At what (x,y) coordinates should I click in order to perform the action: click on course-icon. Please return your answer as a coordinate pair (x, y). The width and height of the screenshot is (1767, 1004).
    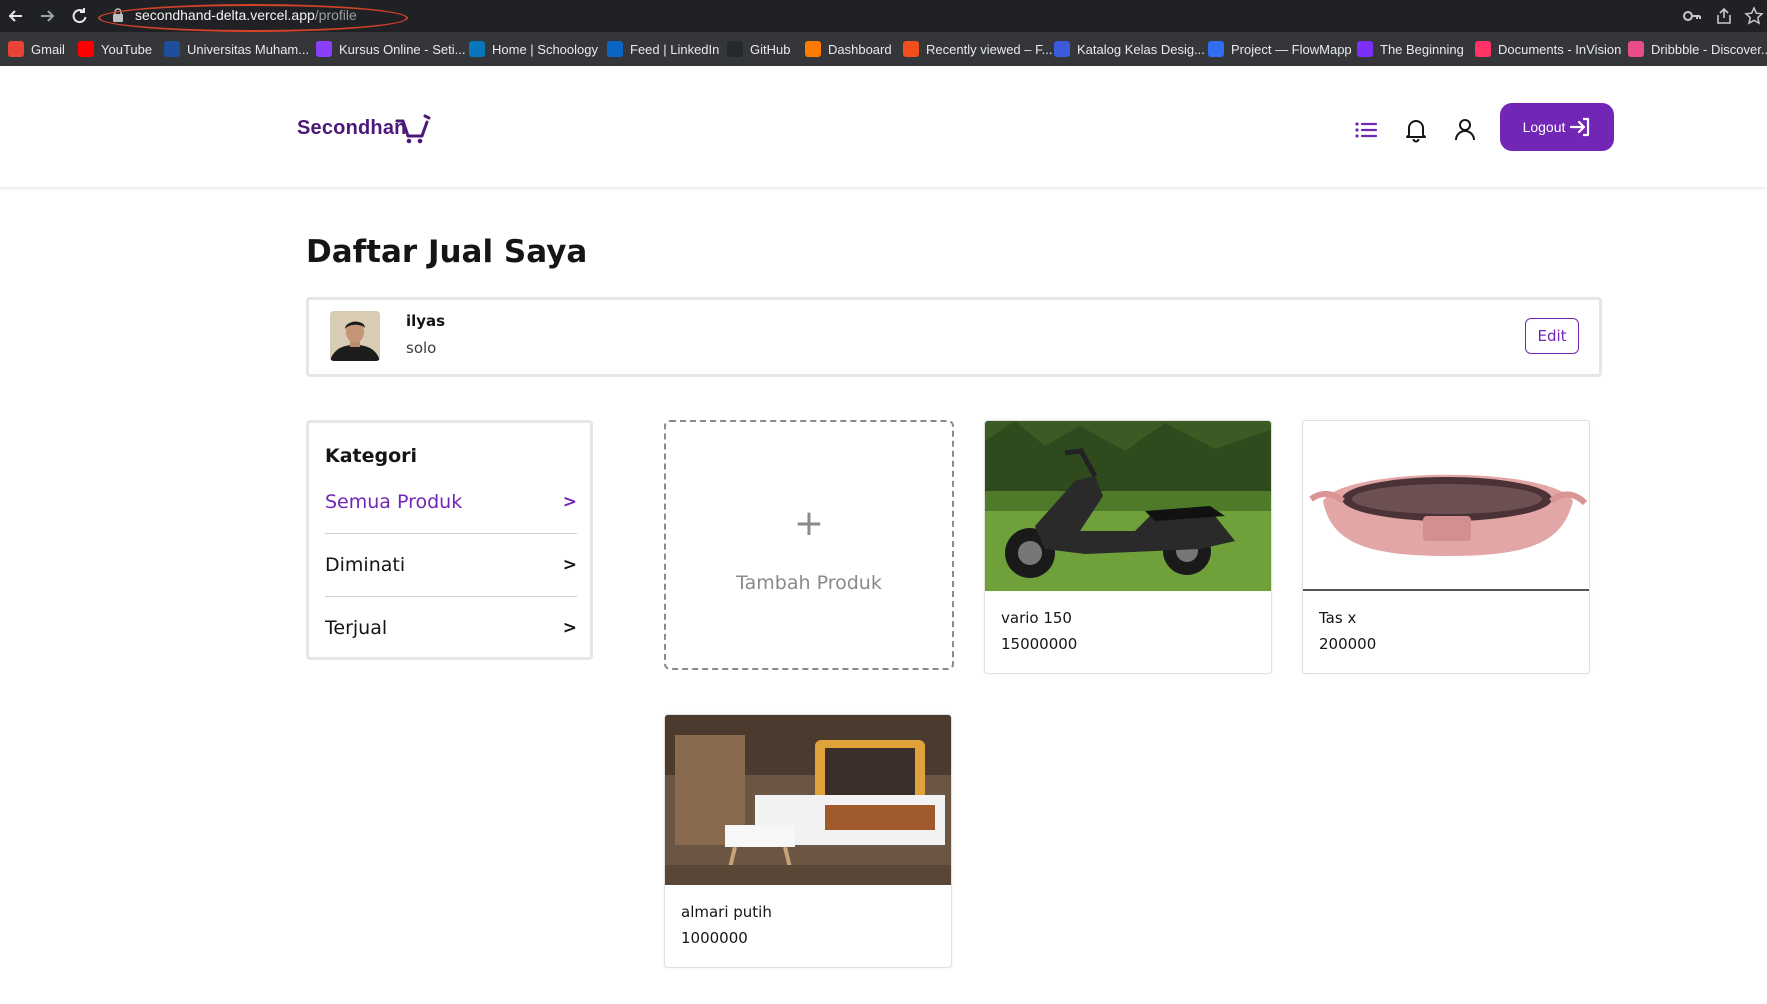
    Looking at the image, I should click on (324, 49).